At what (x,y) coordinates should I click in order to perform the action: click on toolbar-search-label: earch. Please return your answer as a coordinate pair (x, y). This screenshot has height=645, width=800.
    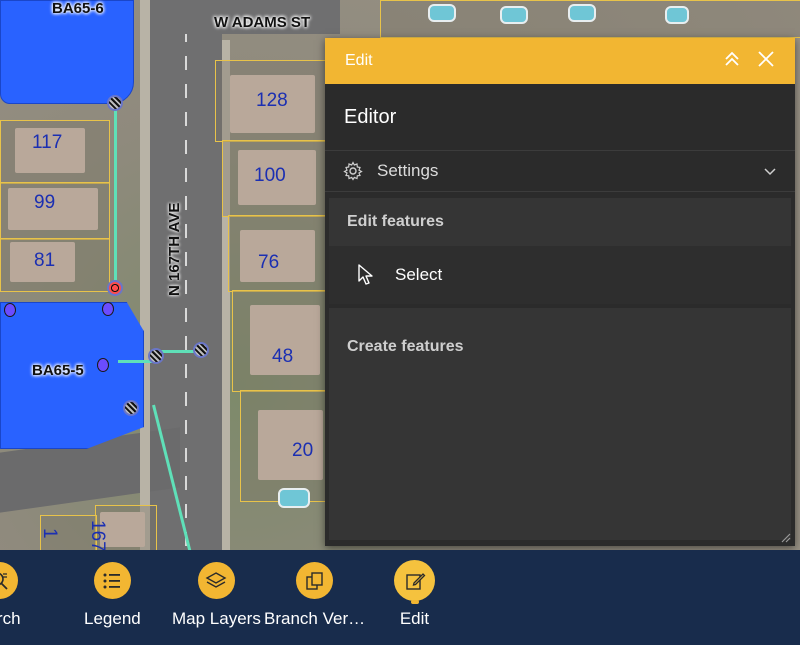
    Looking at the image, I should click on (10, 618).